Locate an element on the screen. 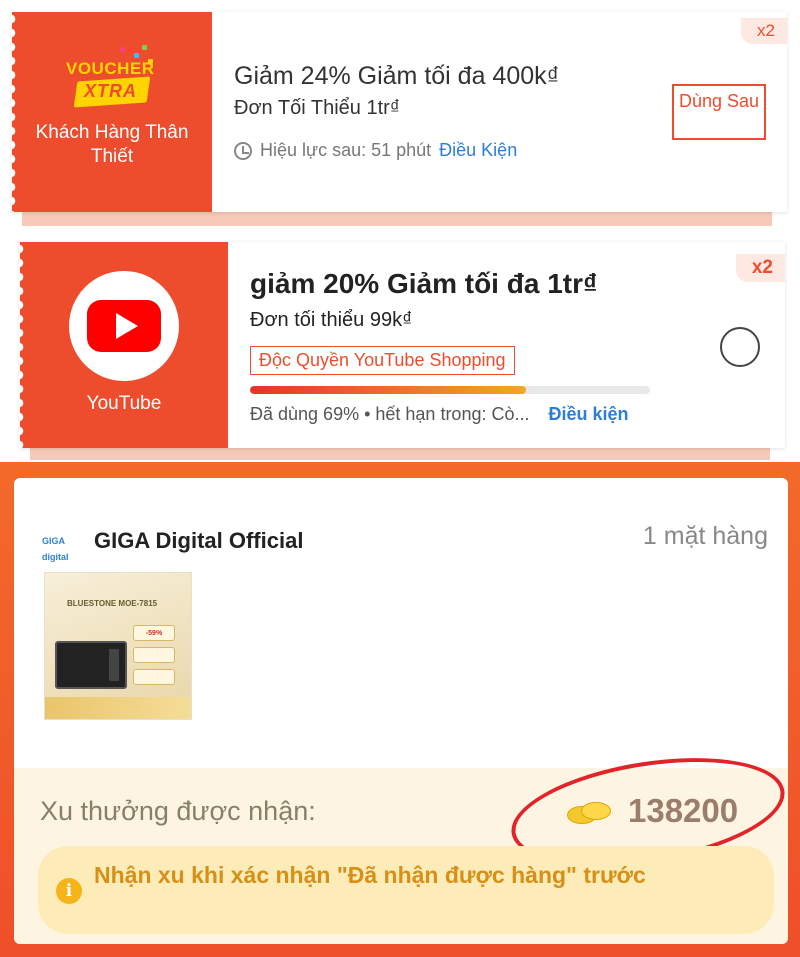 The height and width of the screenshot is (957, 800). voucher-ribbon-text: XTRA is located at coordinates (110, 91).